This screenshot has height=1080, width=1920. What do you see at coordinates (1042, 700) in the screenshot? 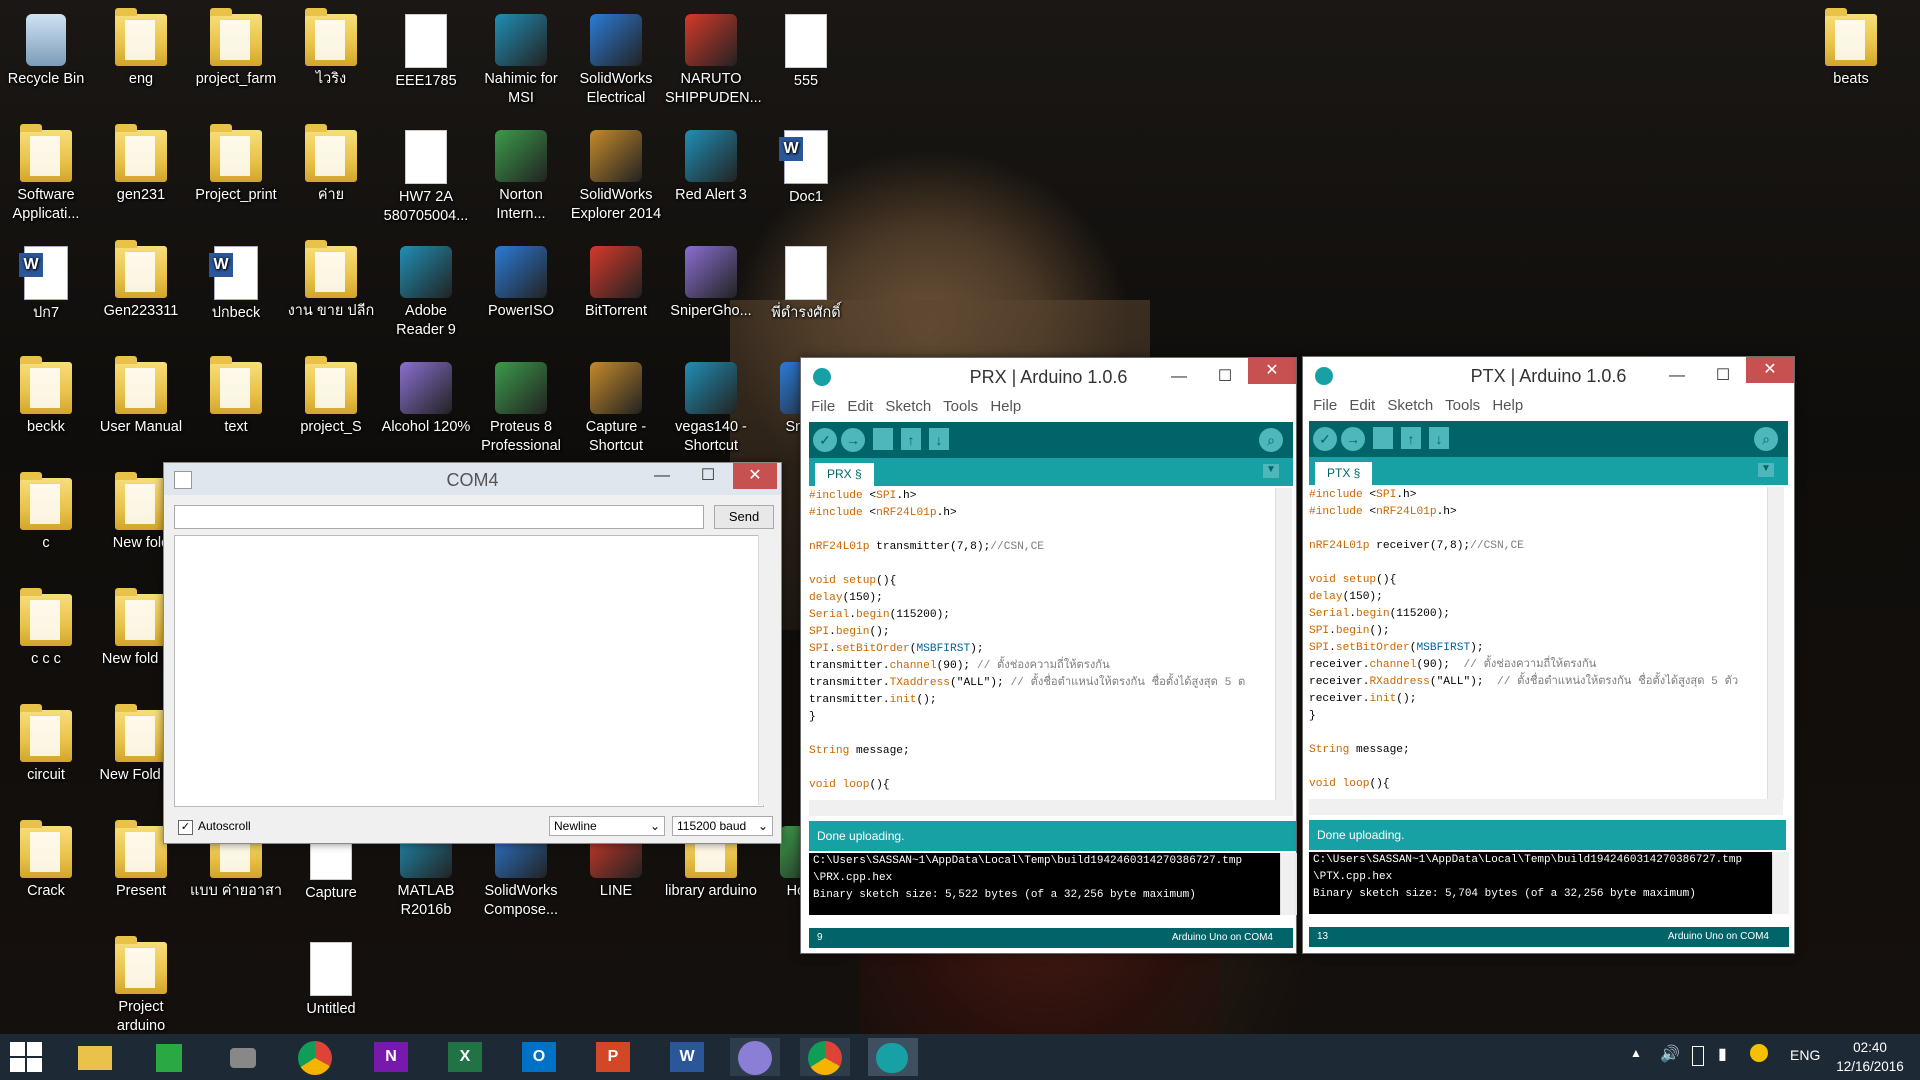
I see `code-line: transmitter.init();` at bounding box center [1042, 700].